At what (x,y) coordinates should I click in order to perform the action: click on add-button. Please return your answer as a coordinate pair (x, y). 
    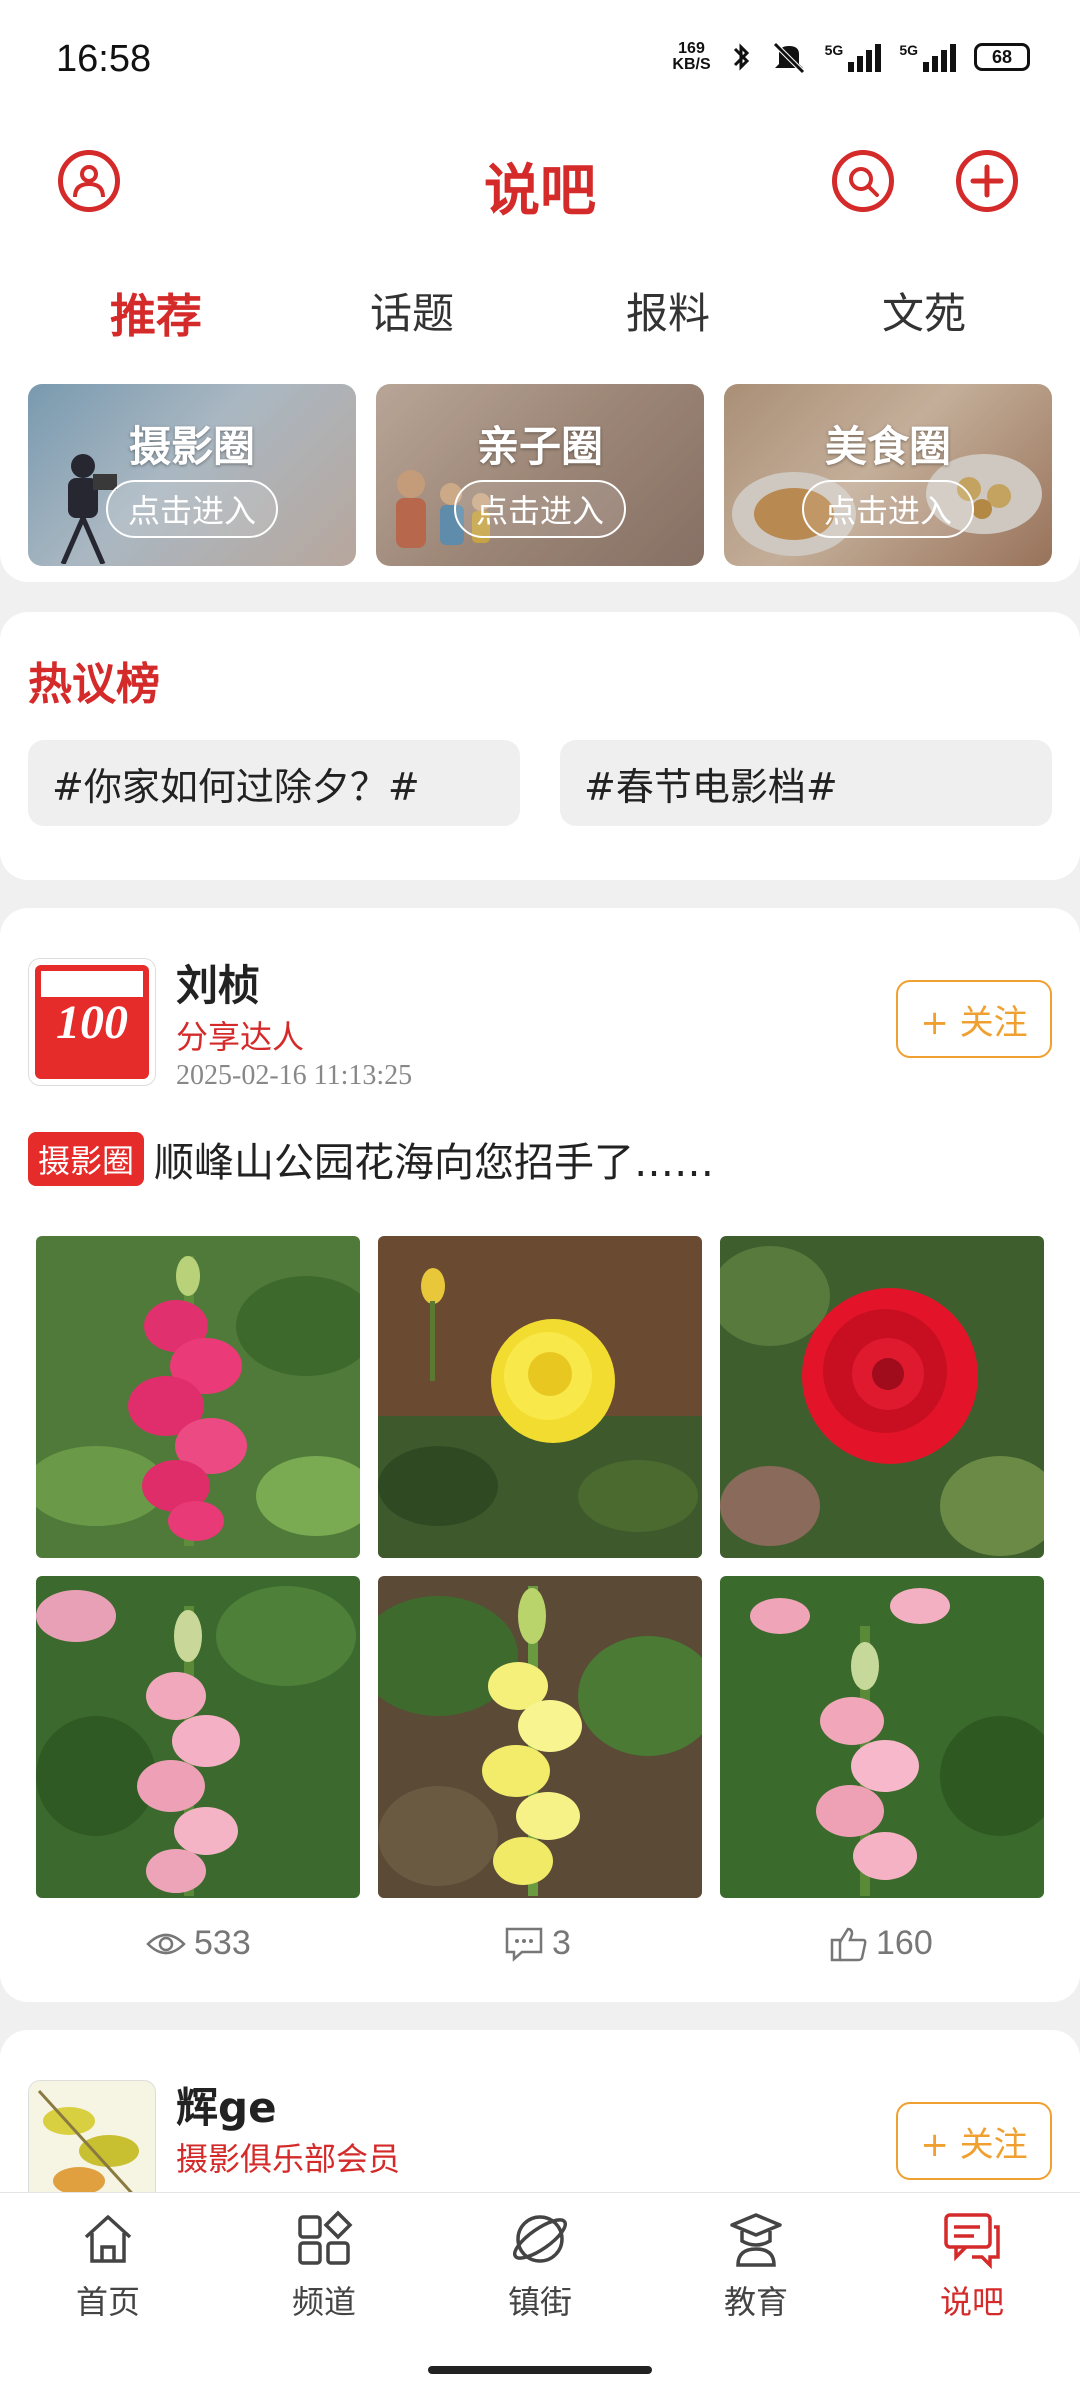
    Looking at the image, I should click on (987, 181).